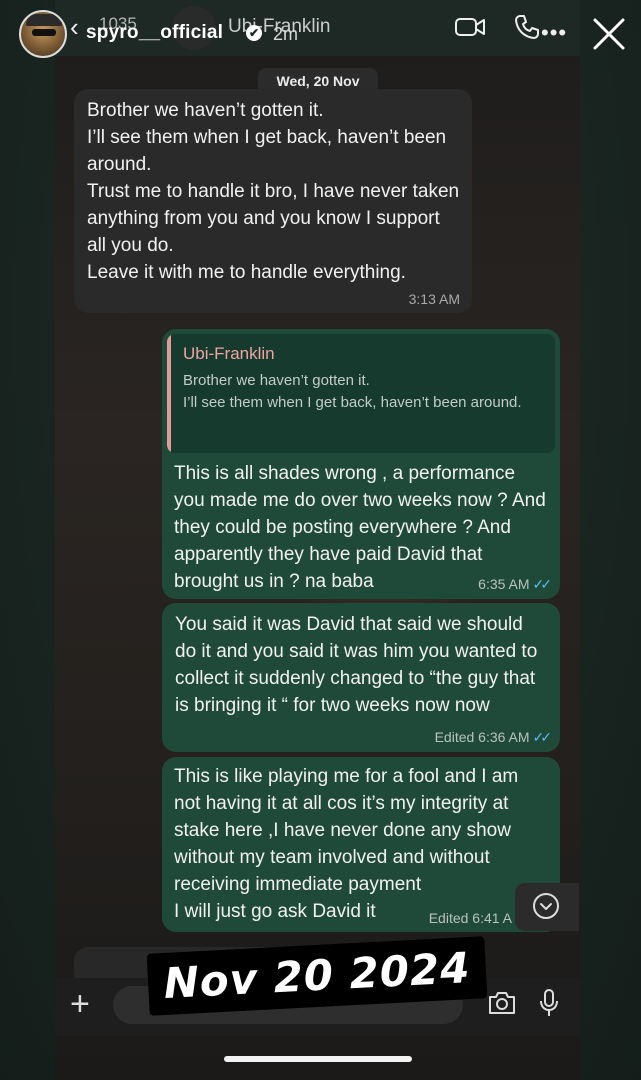 This screenshot has height=1080, width=641. What do you see at coordinates (229, 353) in the screenshot?
I see `quote-sender: Ubi-Franklin` at bounding box center [229, 353].